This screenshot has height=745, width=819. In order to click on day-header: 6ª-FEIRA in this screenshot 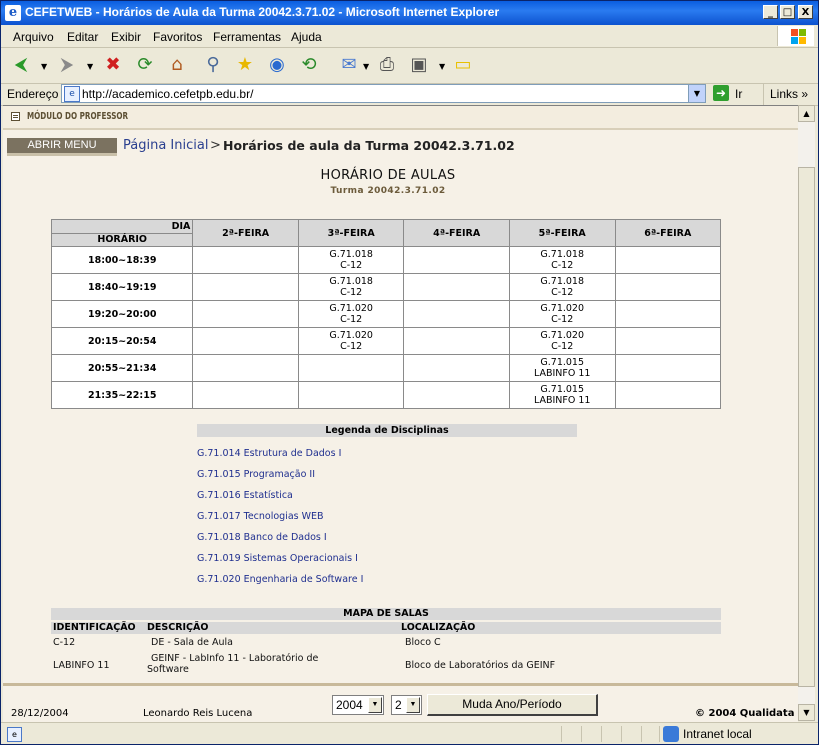, I will do `click(668, 233)`.